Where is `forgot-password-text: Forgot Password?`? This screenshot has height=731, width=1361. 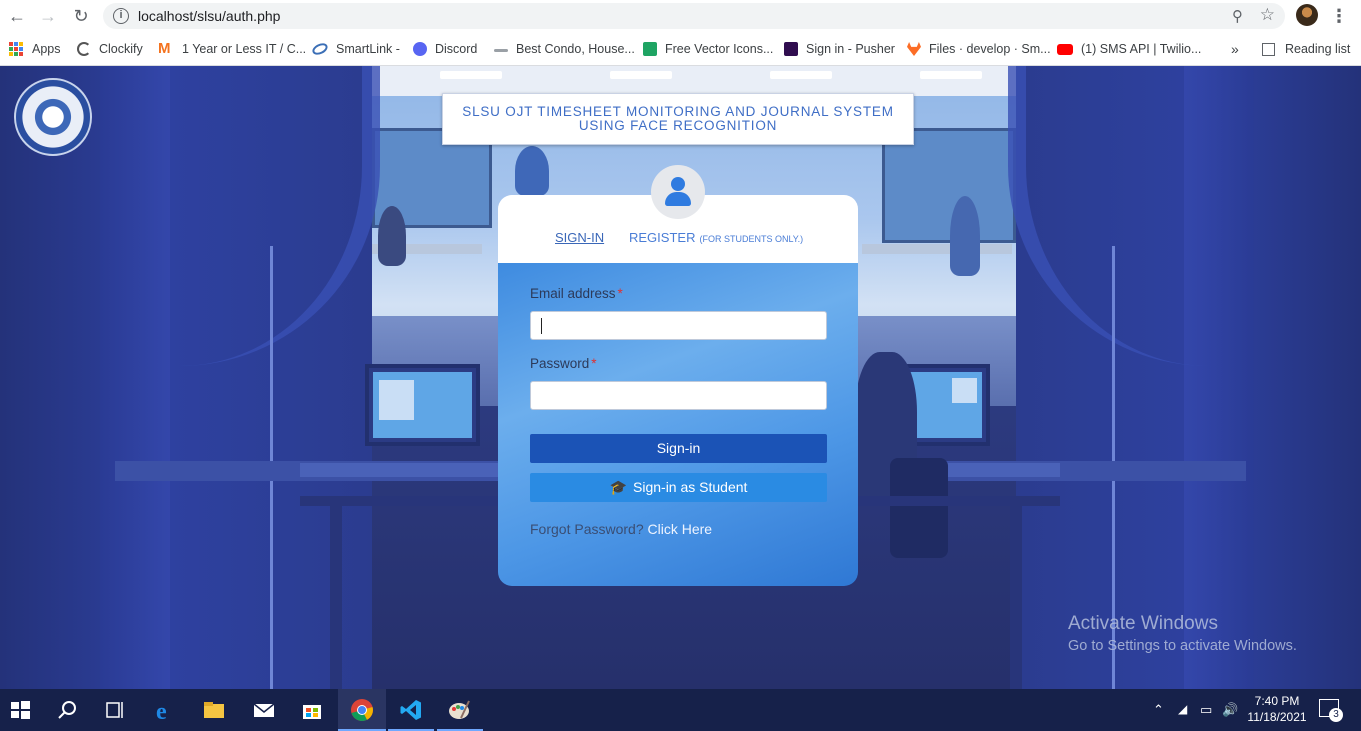 forgot-password-text: Forgot Password? is located at coordinates (587, 529).